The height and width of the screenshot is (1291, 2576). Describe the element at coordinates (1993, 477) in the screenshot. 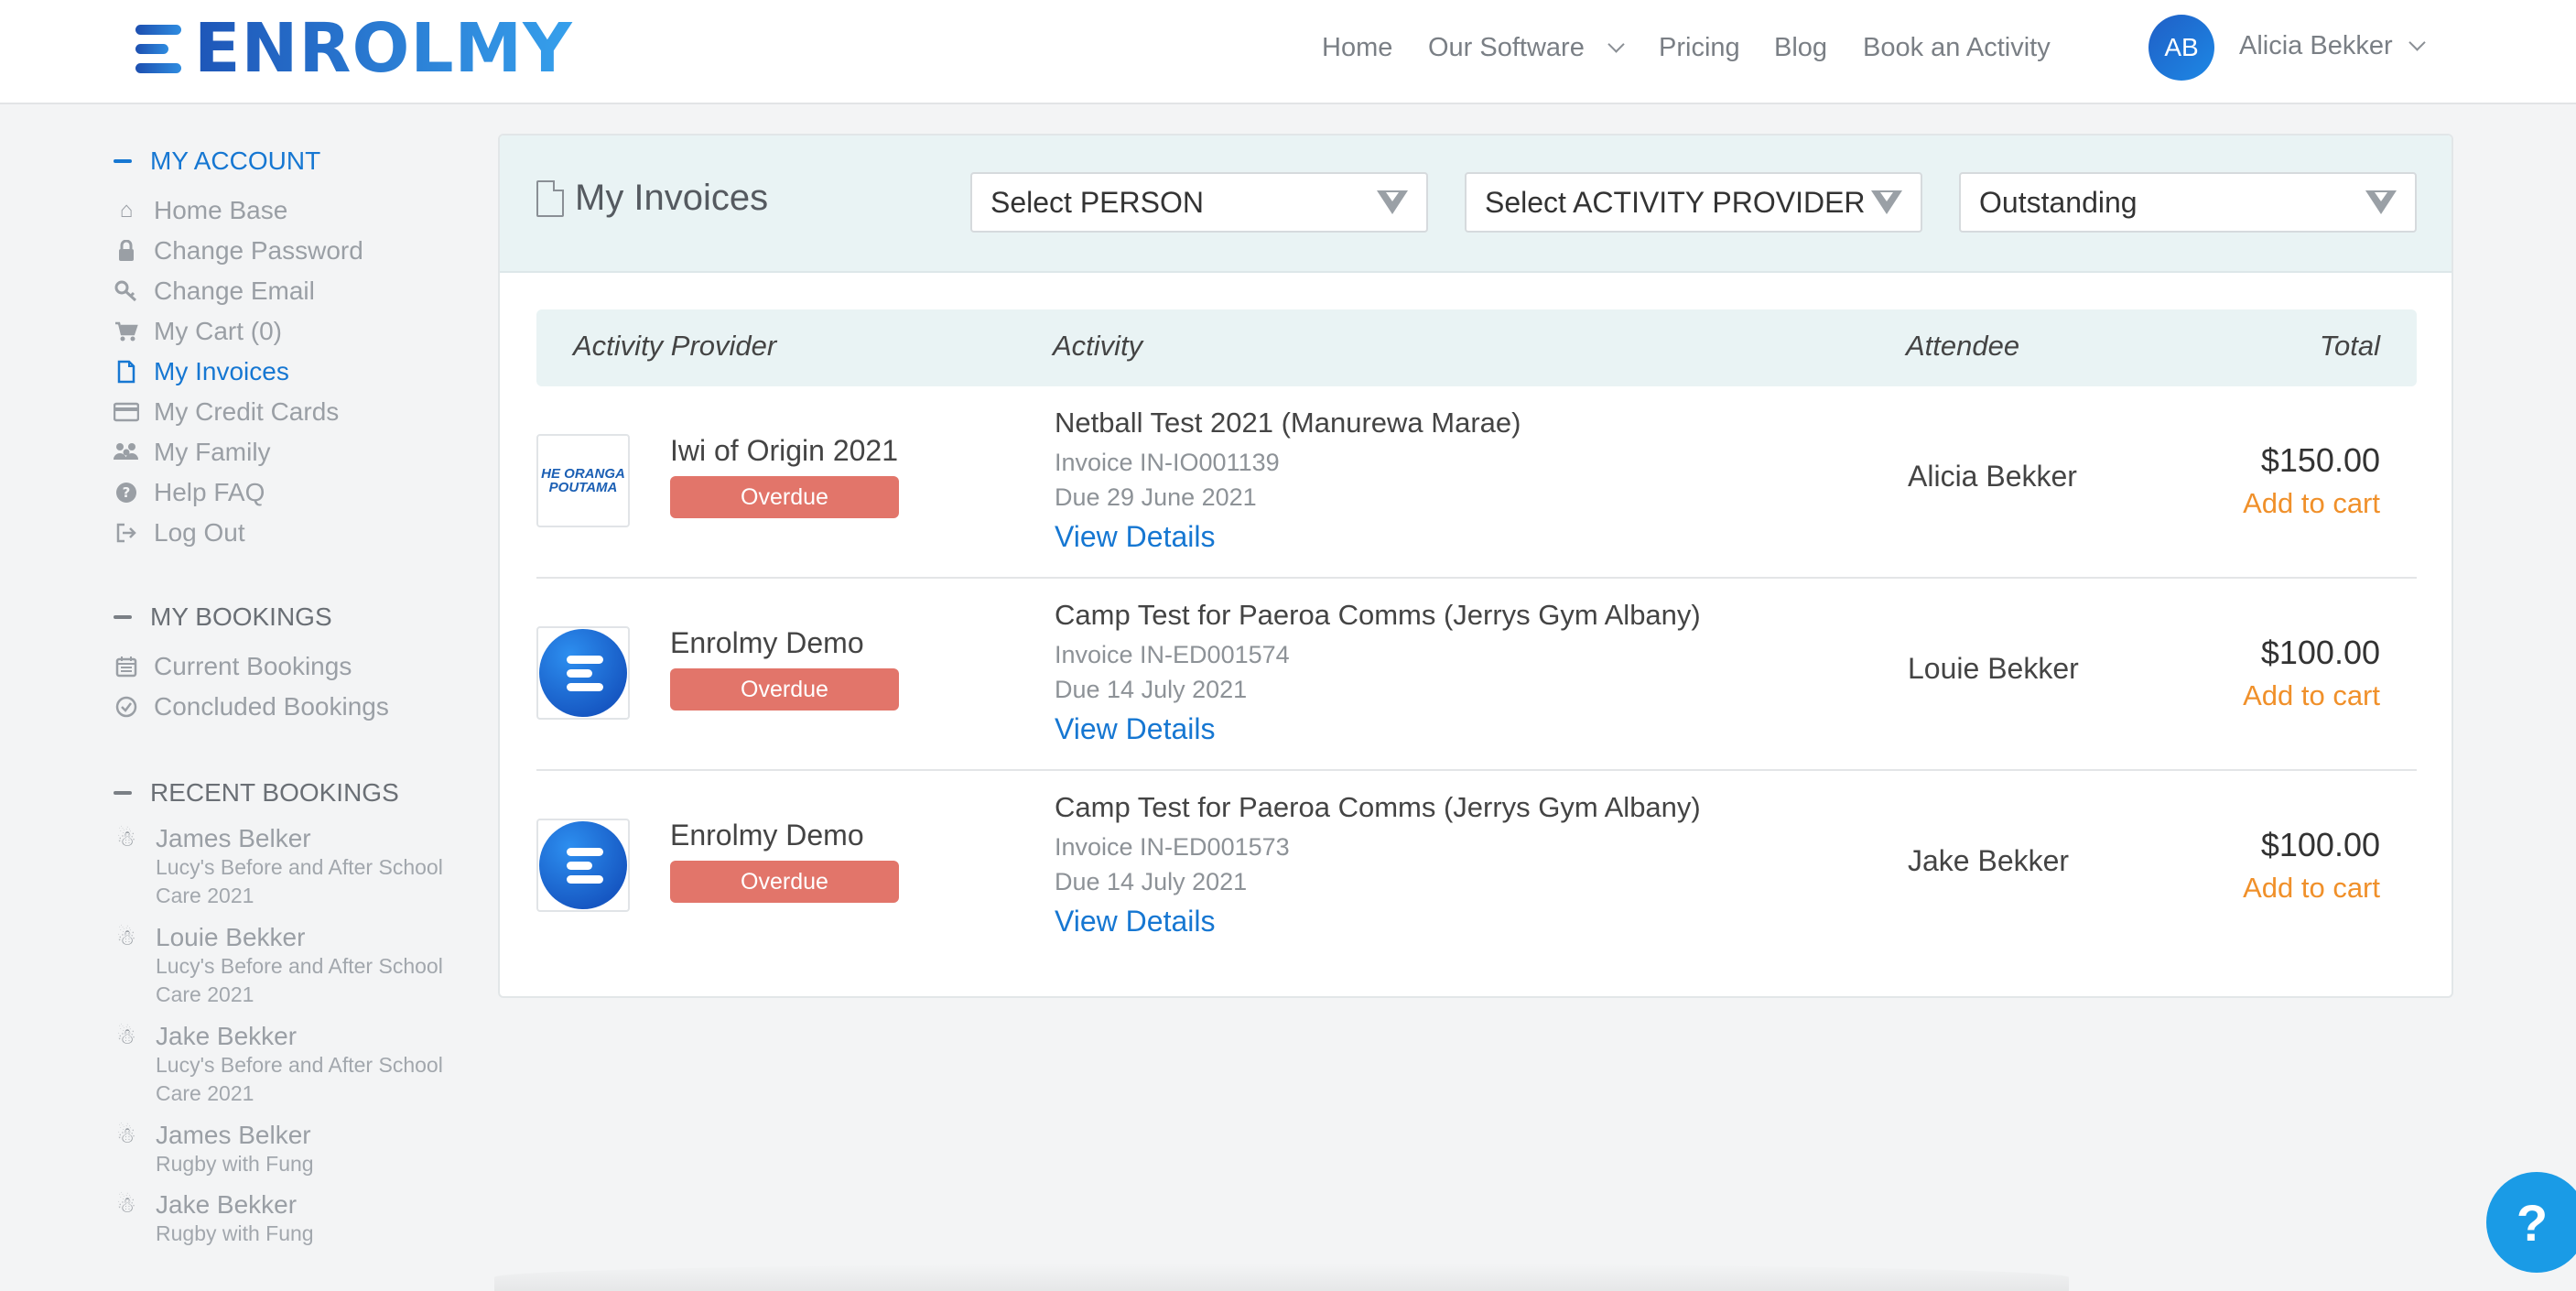

I see `attendee-name: Alicia Bekker` at that location.